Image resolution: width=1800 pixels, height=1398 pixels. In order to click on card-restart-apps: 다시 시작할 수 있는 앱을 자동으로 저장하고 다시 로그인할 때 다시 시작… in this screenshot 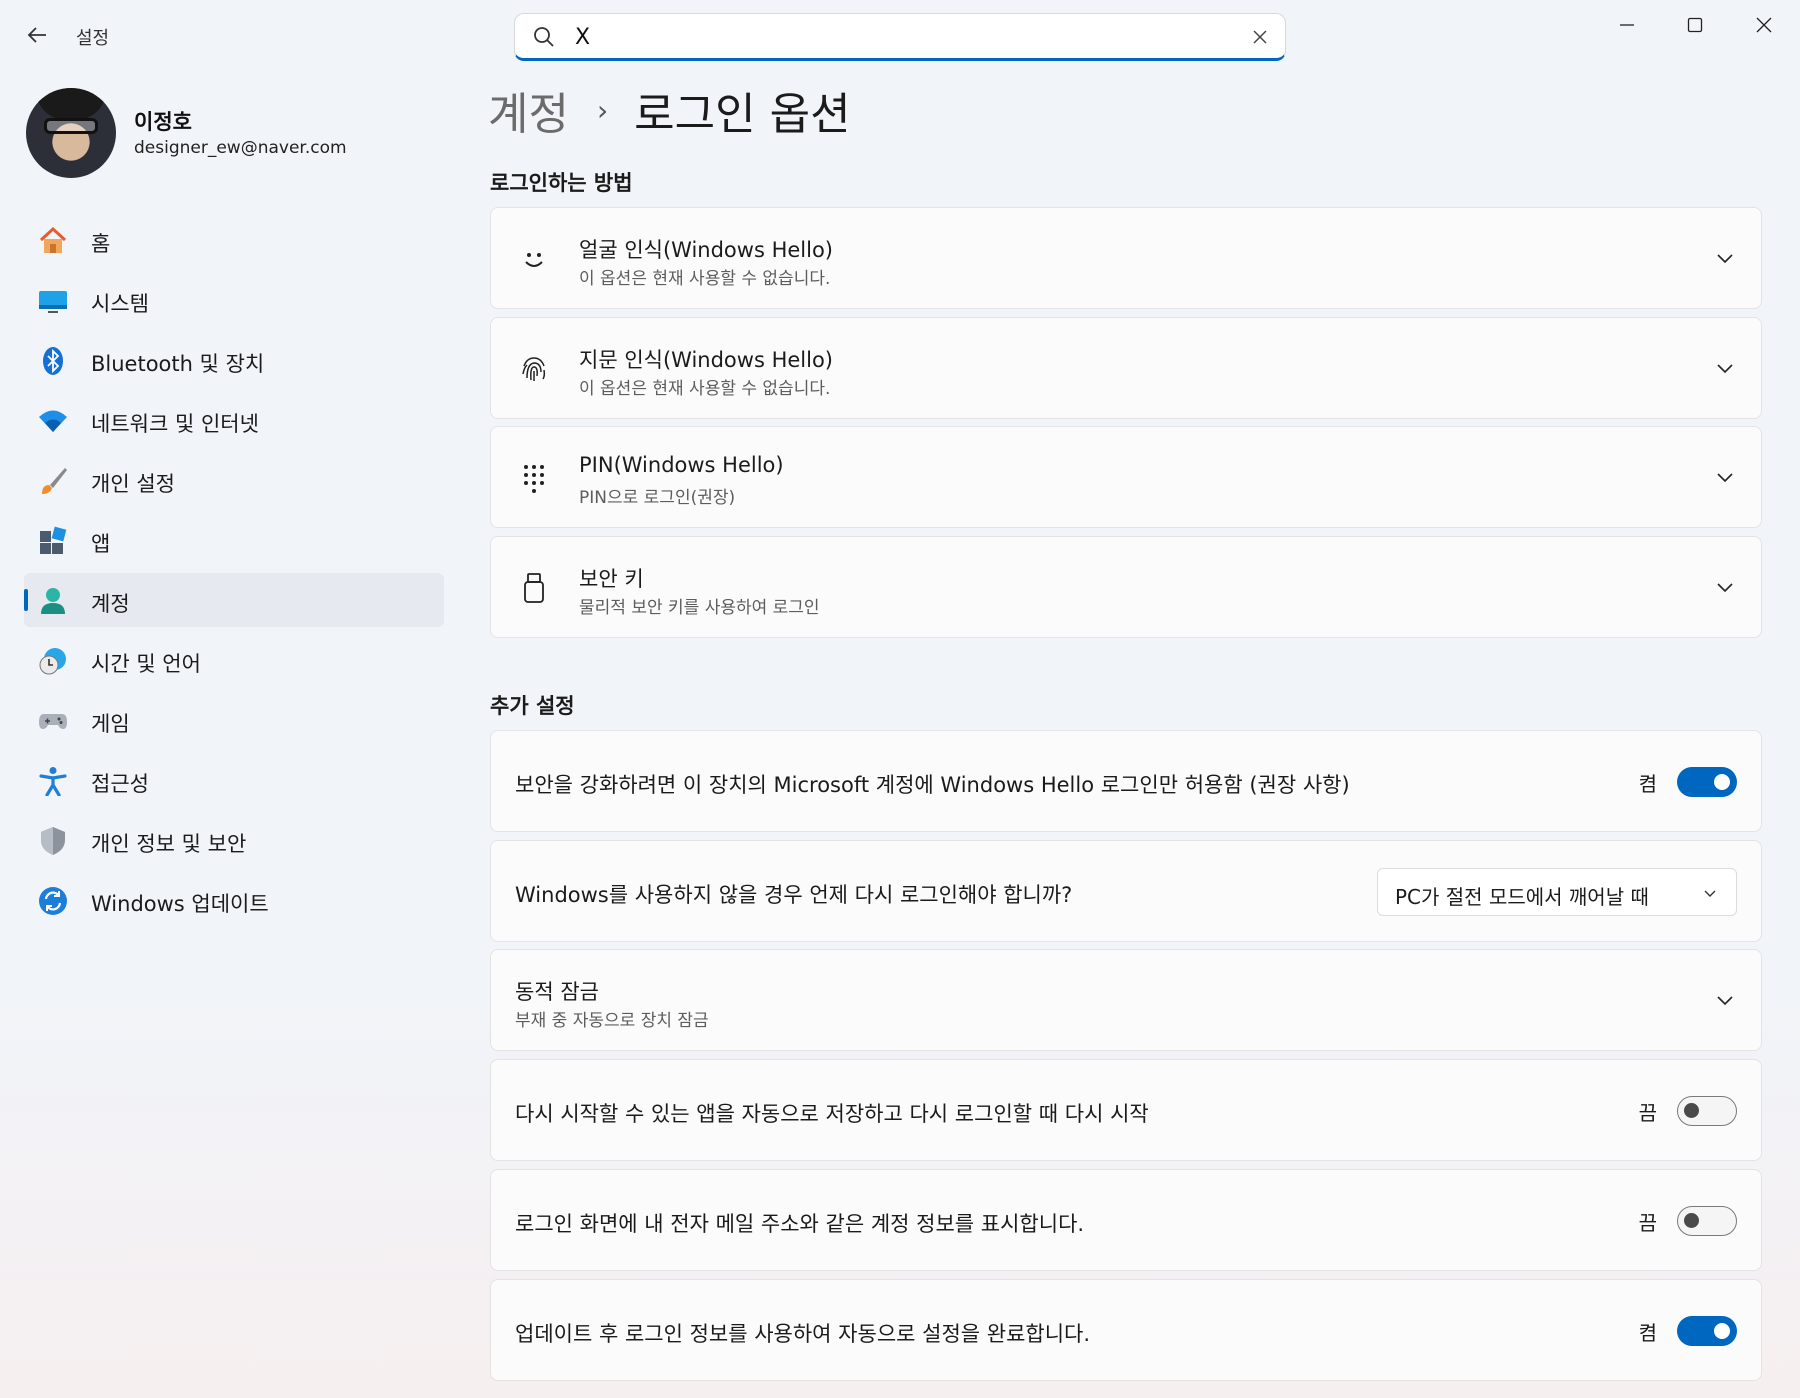, I will do `click(1126, 1110)`.